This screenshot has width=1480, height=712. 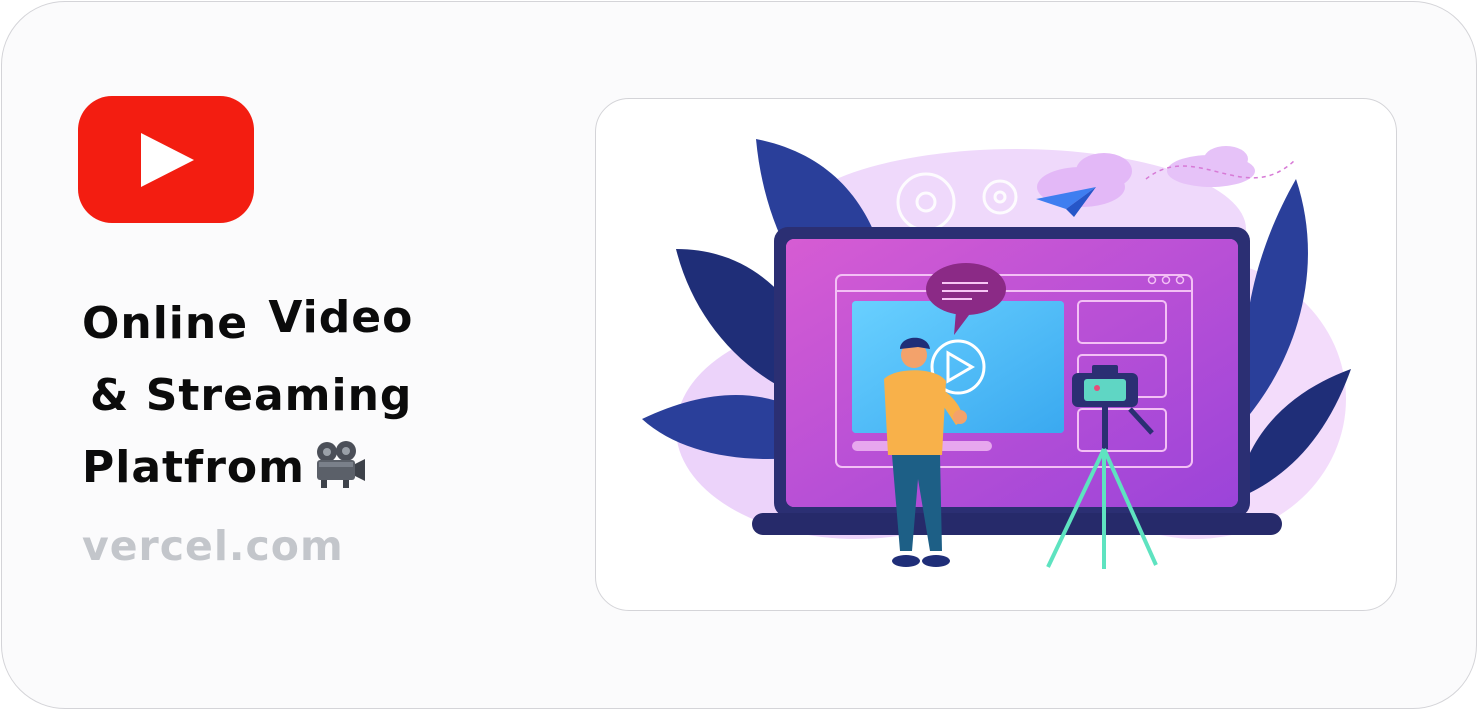 I want to click on page-title: Online Video & Streaming Platfrom, so click(x=252, y=399).